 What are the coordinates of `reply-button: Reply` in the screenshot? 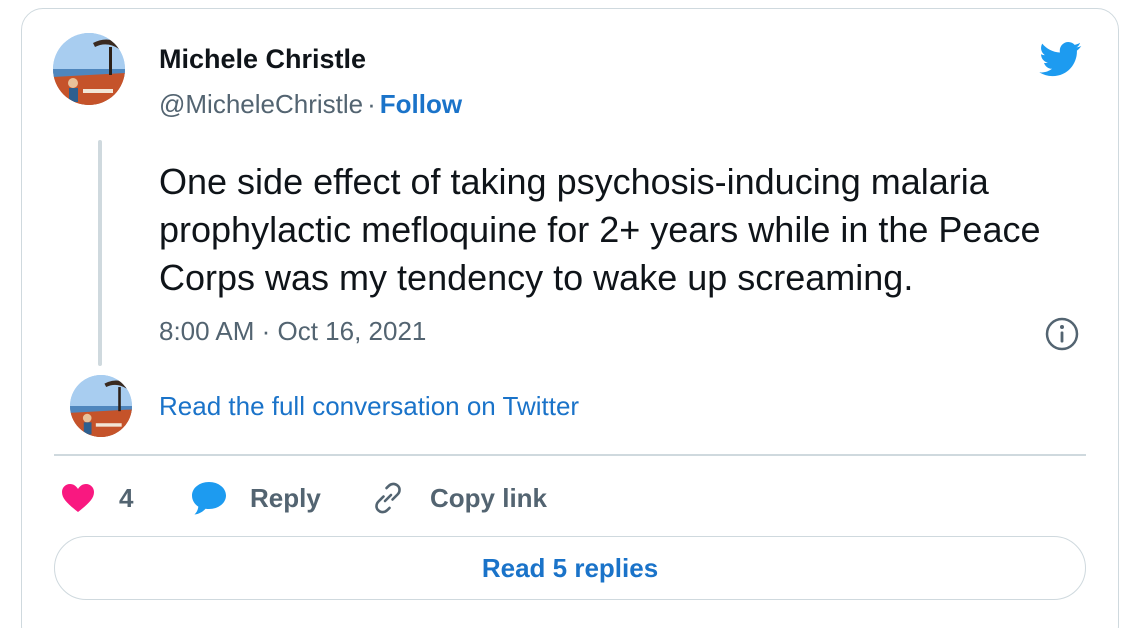 It's located at (255, 498).